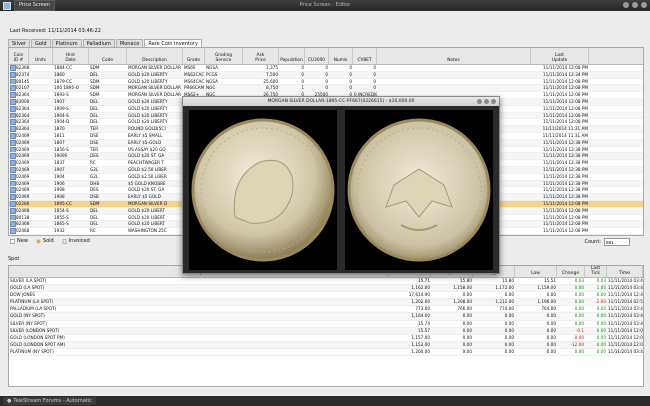 This screenshot has width=650, height=406. Describe the element at coordinates (578, 337) in the screenshot. I see `spot-cell-change: -0.00` at that location.